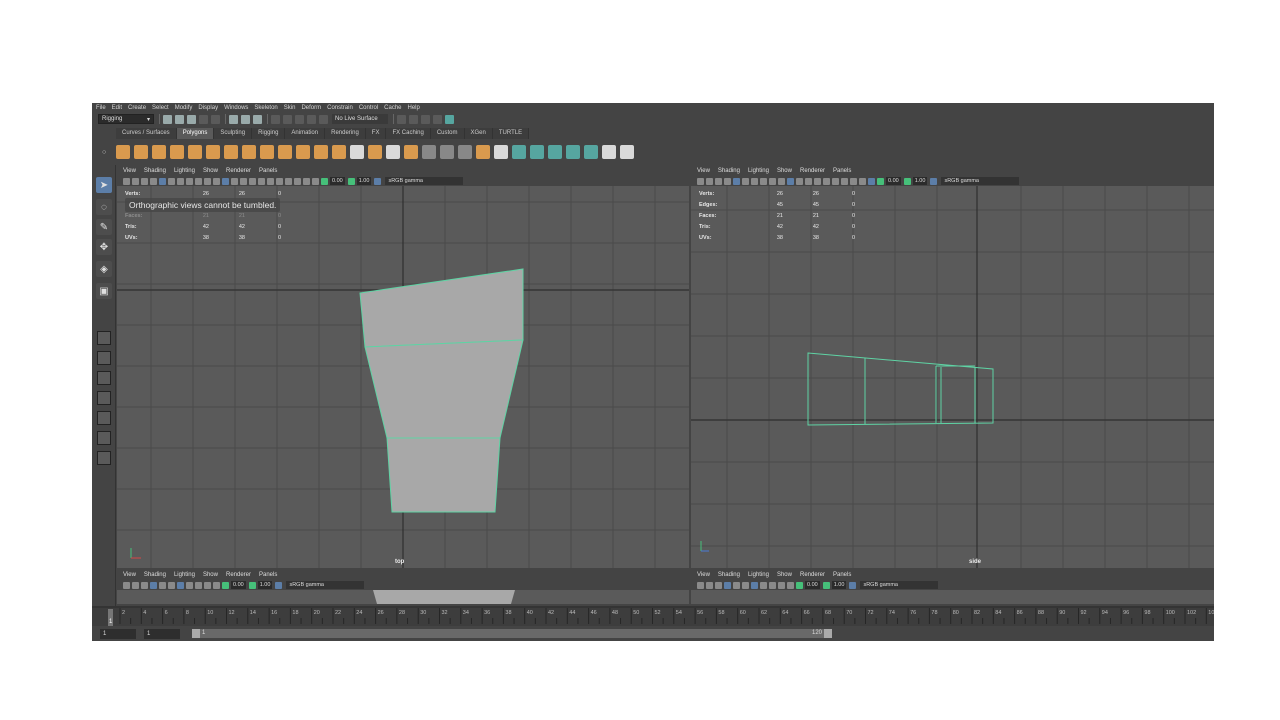 This screenshot has height=720, width=1280. What do you see at coordinates (285, 152) in the screenshot?
I see `separate-icon` at bounding box center [285, 152].